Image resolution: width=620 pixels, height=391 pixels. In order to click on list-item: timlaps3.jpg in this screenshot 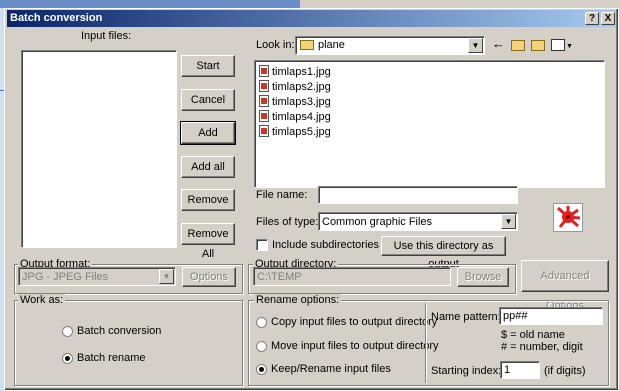, I will do `click(295, 102)`.